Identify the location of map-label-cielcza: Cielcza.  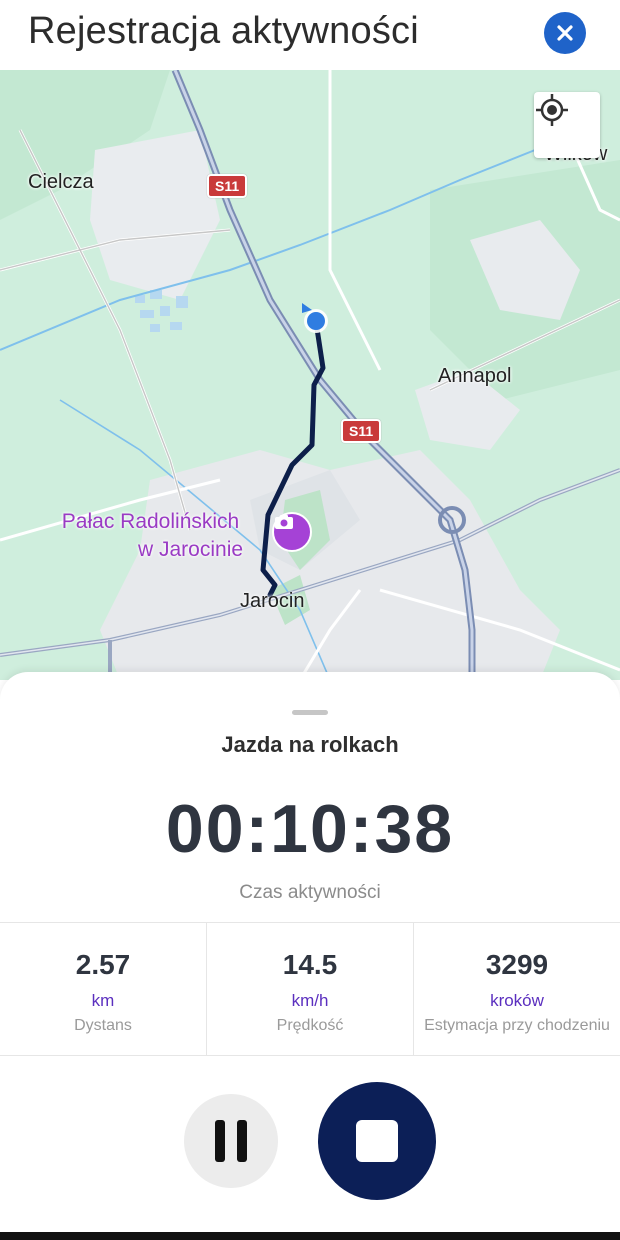
(61, 182).